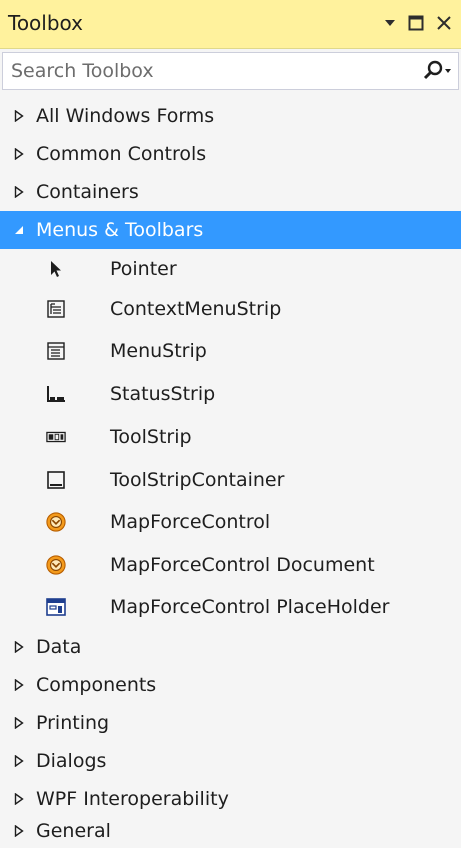  Describe the element at coordinates (416, 23) in the screenshot. I see `maximize-icon` at that location.